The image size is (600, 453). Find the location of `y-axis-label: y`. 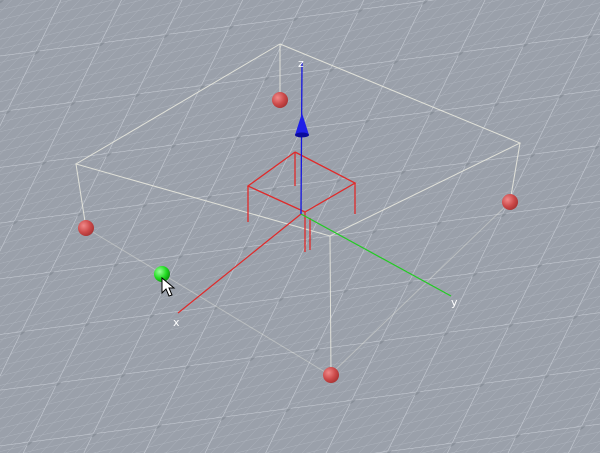

y-axis-label: y is located at coordinates (454, 302).